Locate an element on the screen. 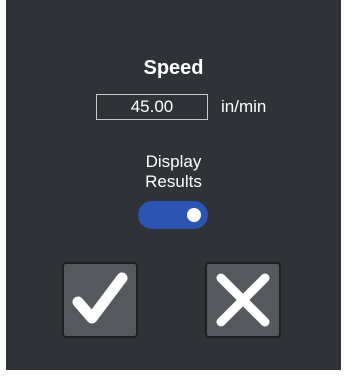 This screenshot has width=344, height=377. display-results-toggle is located at coordinates (173, 215).